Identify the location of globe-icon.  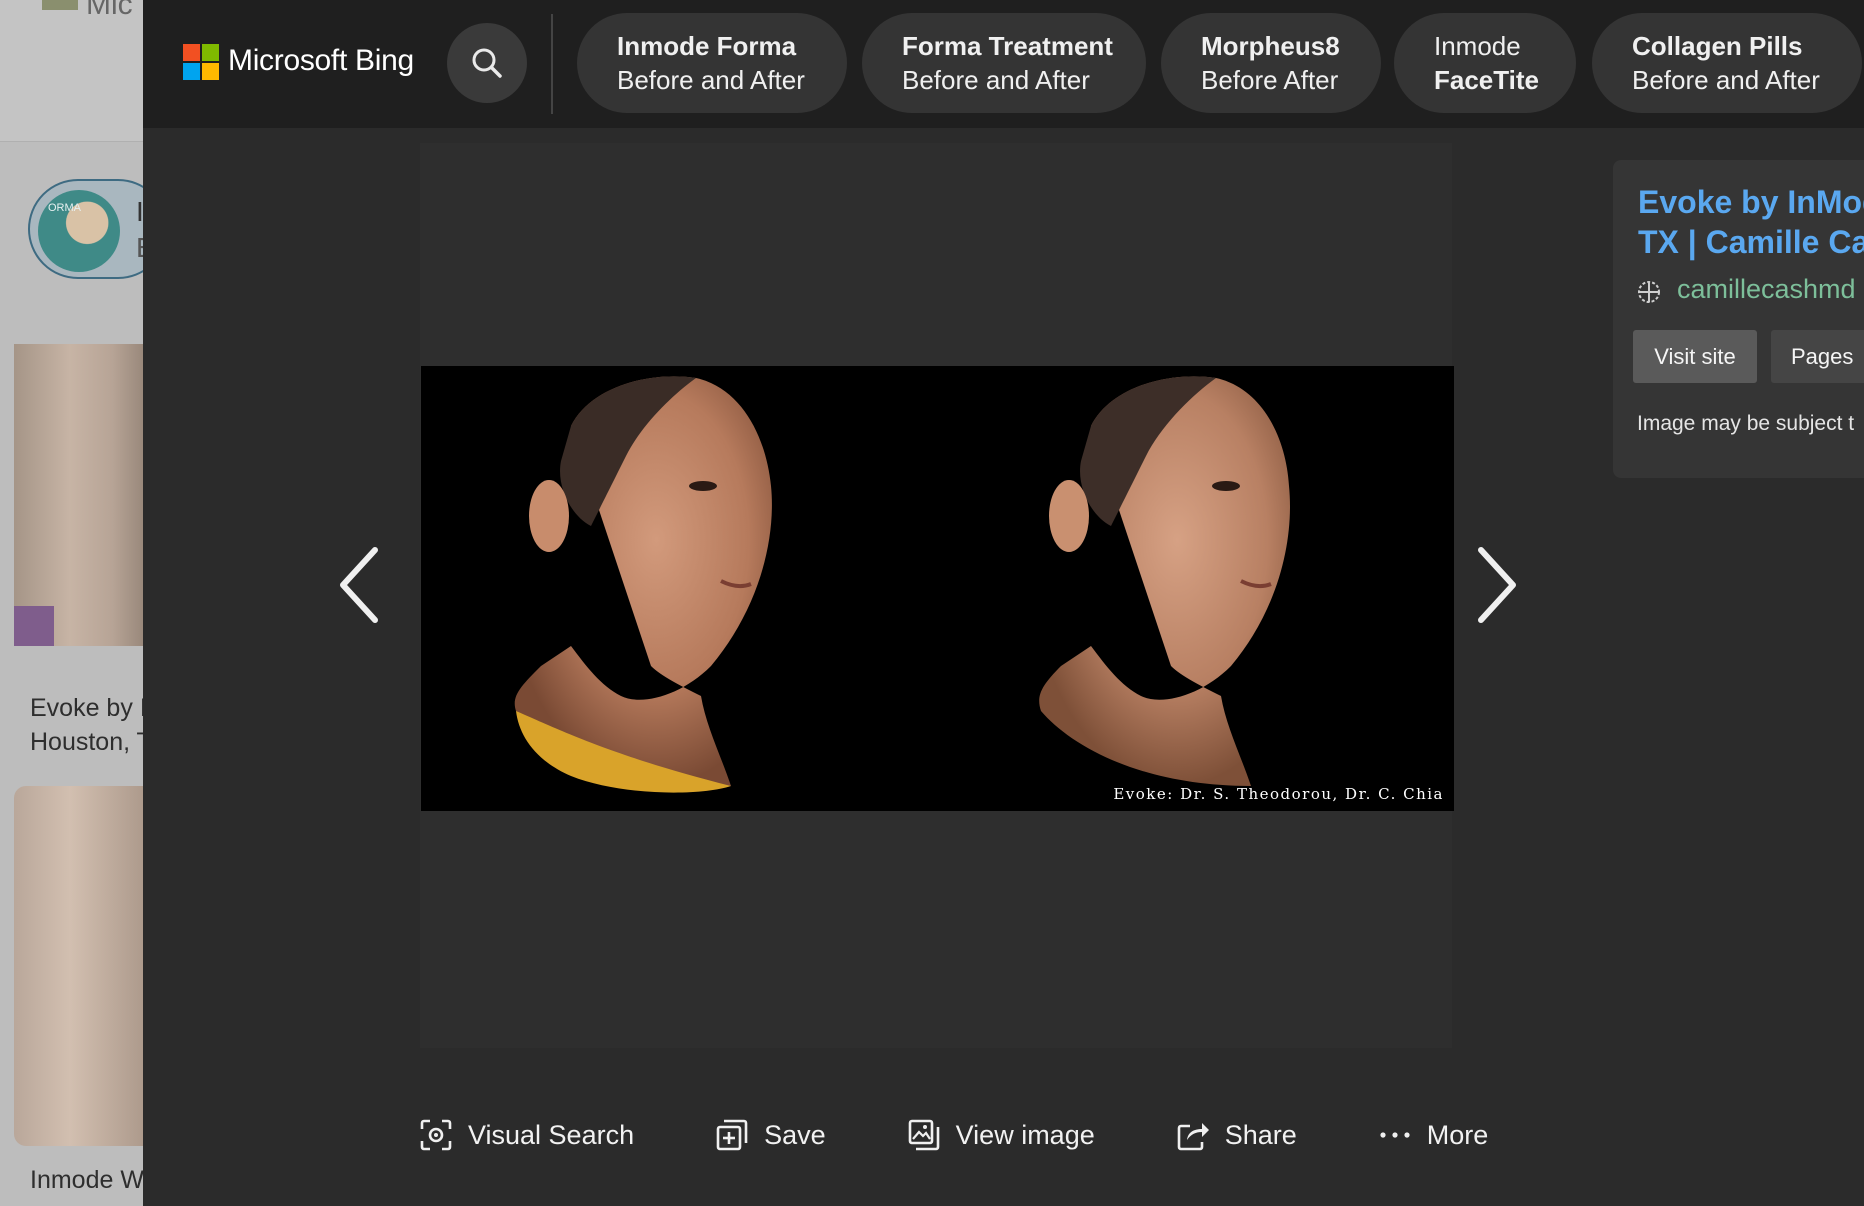
(1649, 292).